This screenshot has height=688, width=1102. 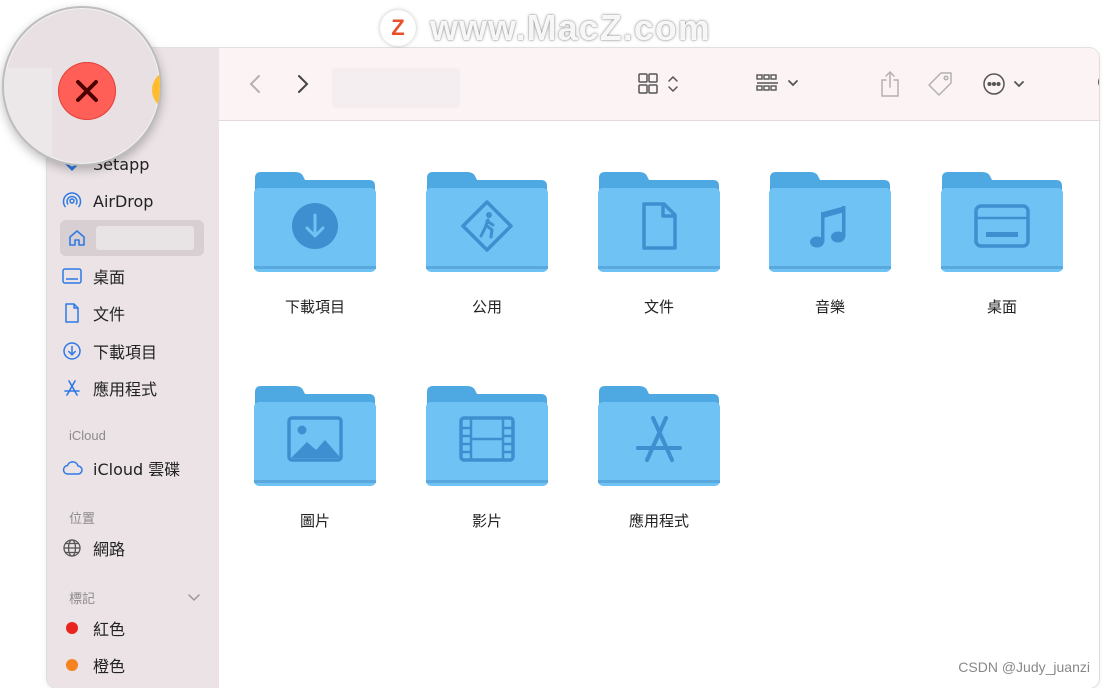 What do you see at coordinates (830, 222) in the screenshot?
I see `music-folder-icon` at bounding box center [830, 222].